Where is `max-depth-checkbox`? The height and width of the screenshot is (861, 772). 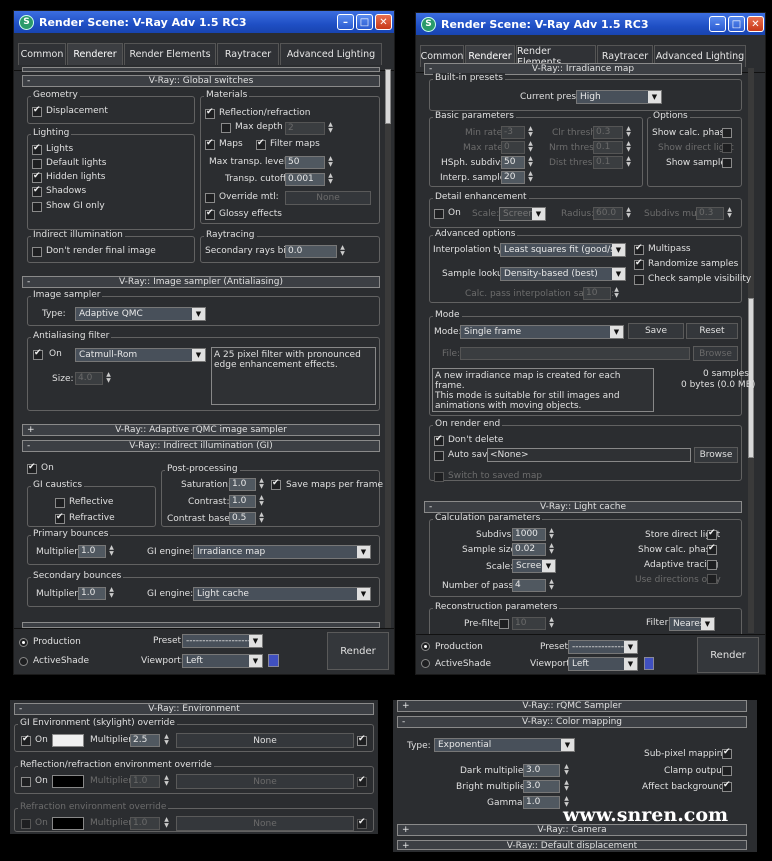
max-depth-checkbox is located at coordinates (226, 128).